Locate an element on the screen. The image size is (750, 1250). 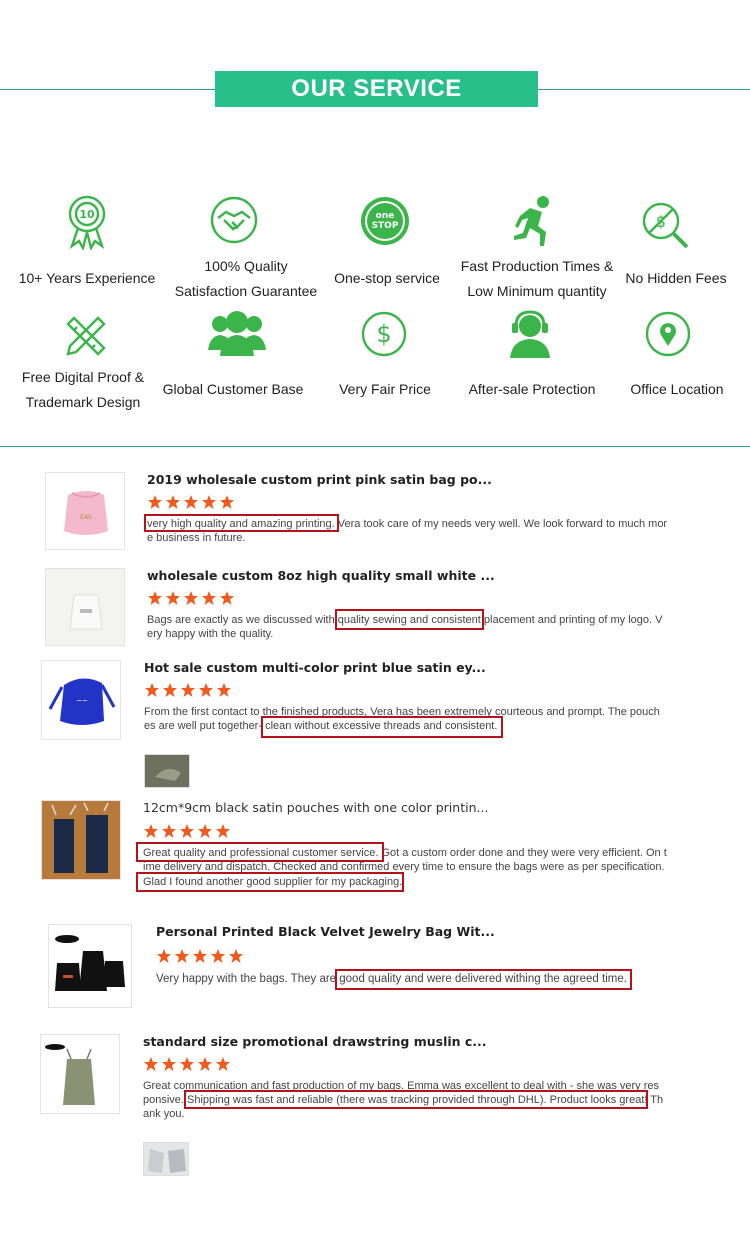
service-label: After-sale Protection is located at coordinates (532, 389).